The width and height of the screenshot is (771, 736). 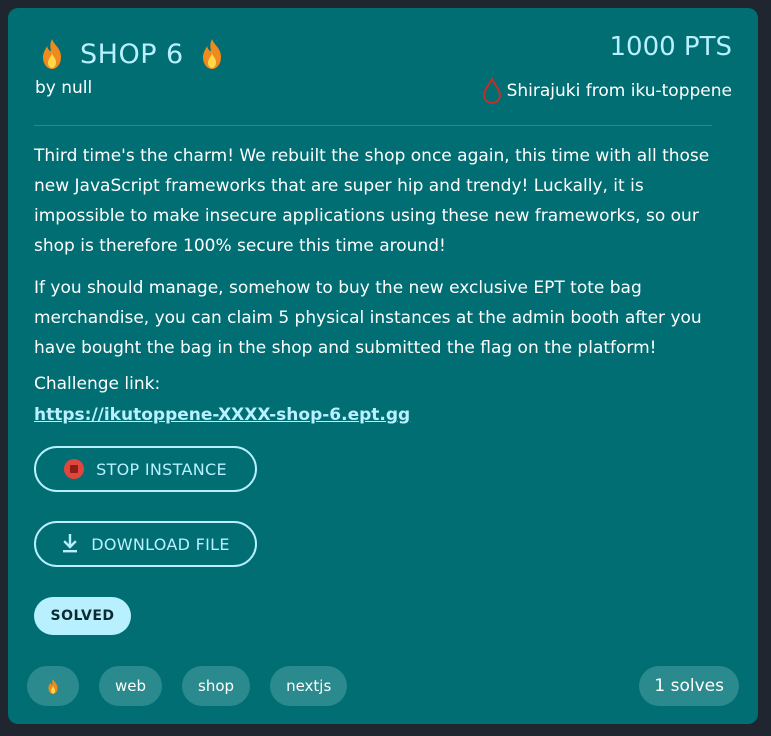 What do you see at coordinates (131, 686) in the screenshot?
I see `tag-web: web` at bounding box center [131, 686].